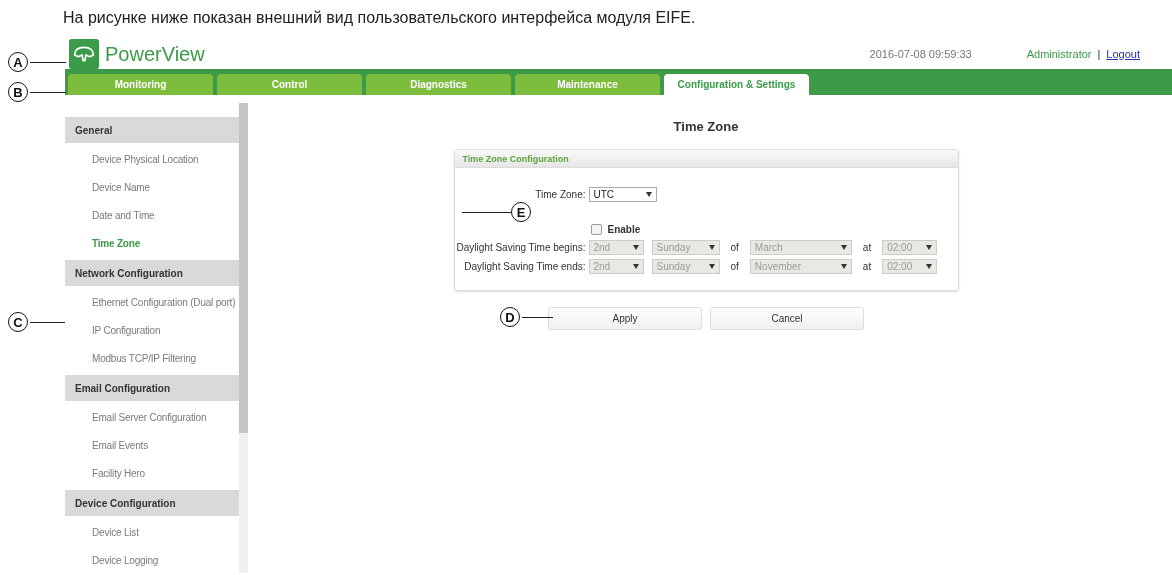  Describe the element at coordinates (155, 54) in the screenshot. I see `product-name: PowerView` at that location.